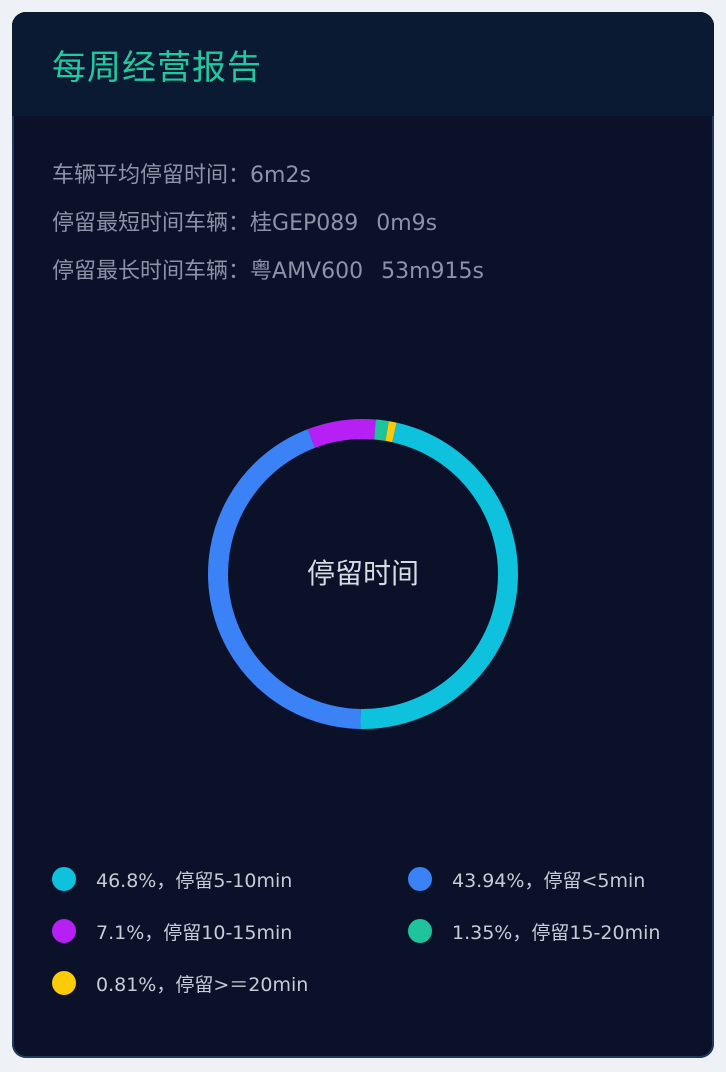 This screenshot has width=726, height=1072. Describe the element at coordinates (194, 932) in the screenshot. I see `legend-label: 7.1%，停留10-15min` at that location.